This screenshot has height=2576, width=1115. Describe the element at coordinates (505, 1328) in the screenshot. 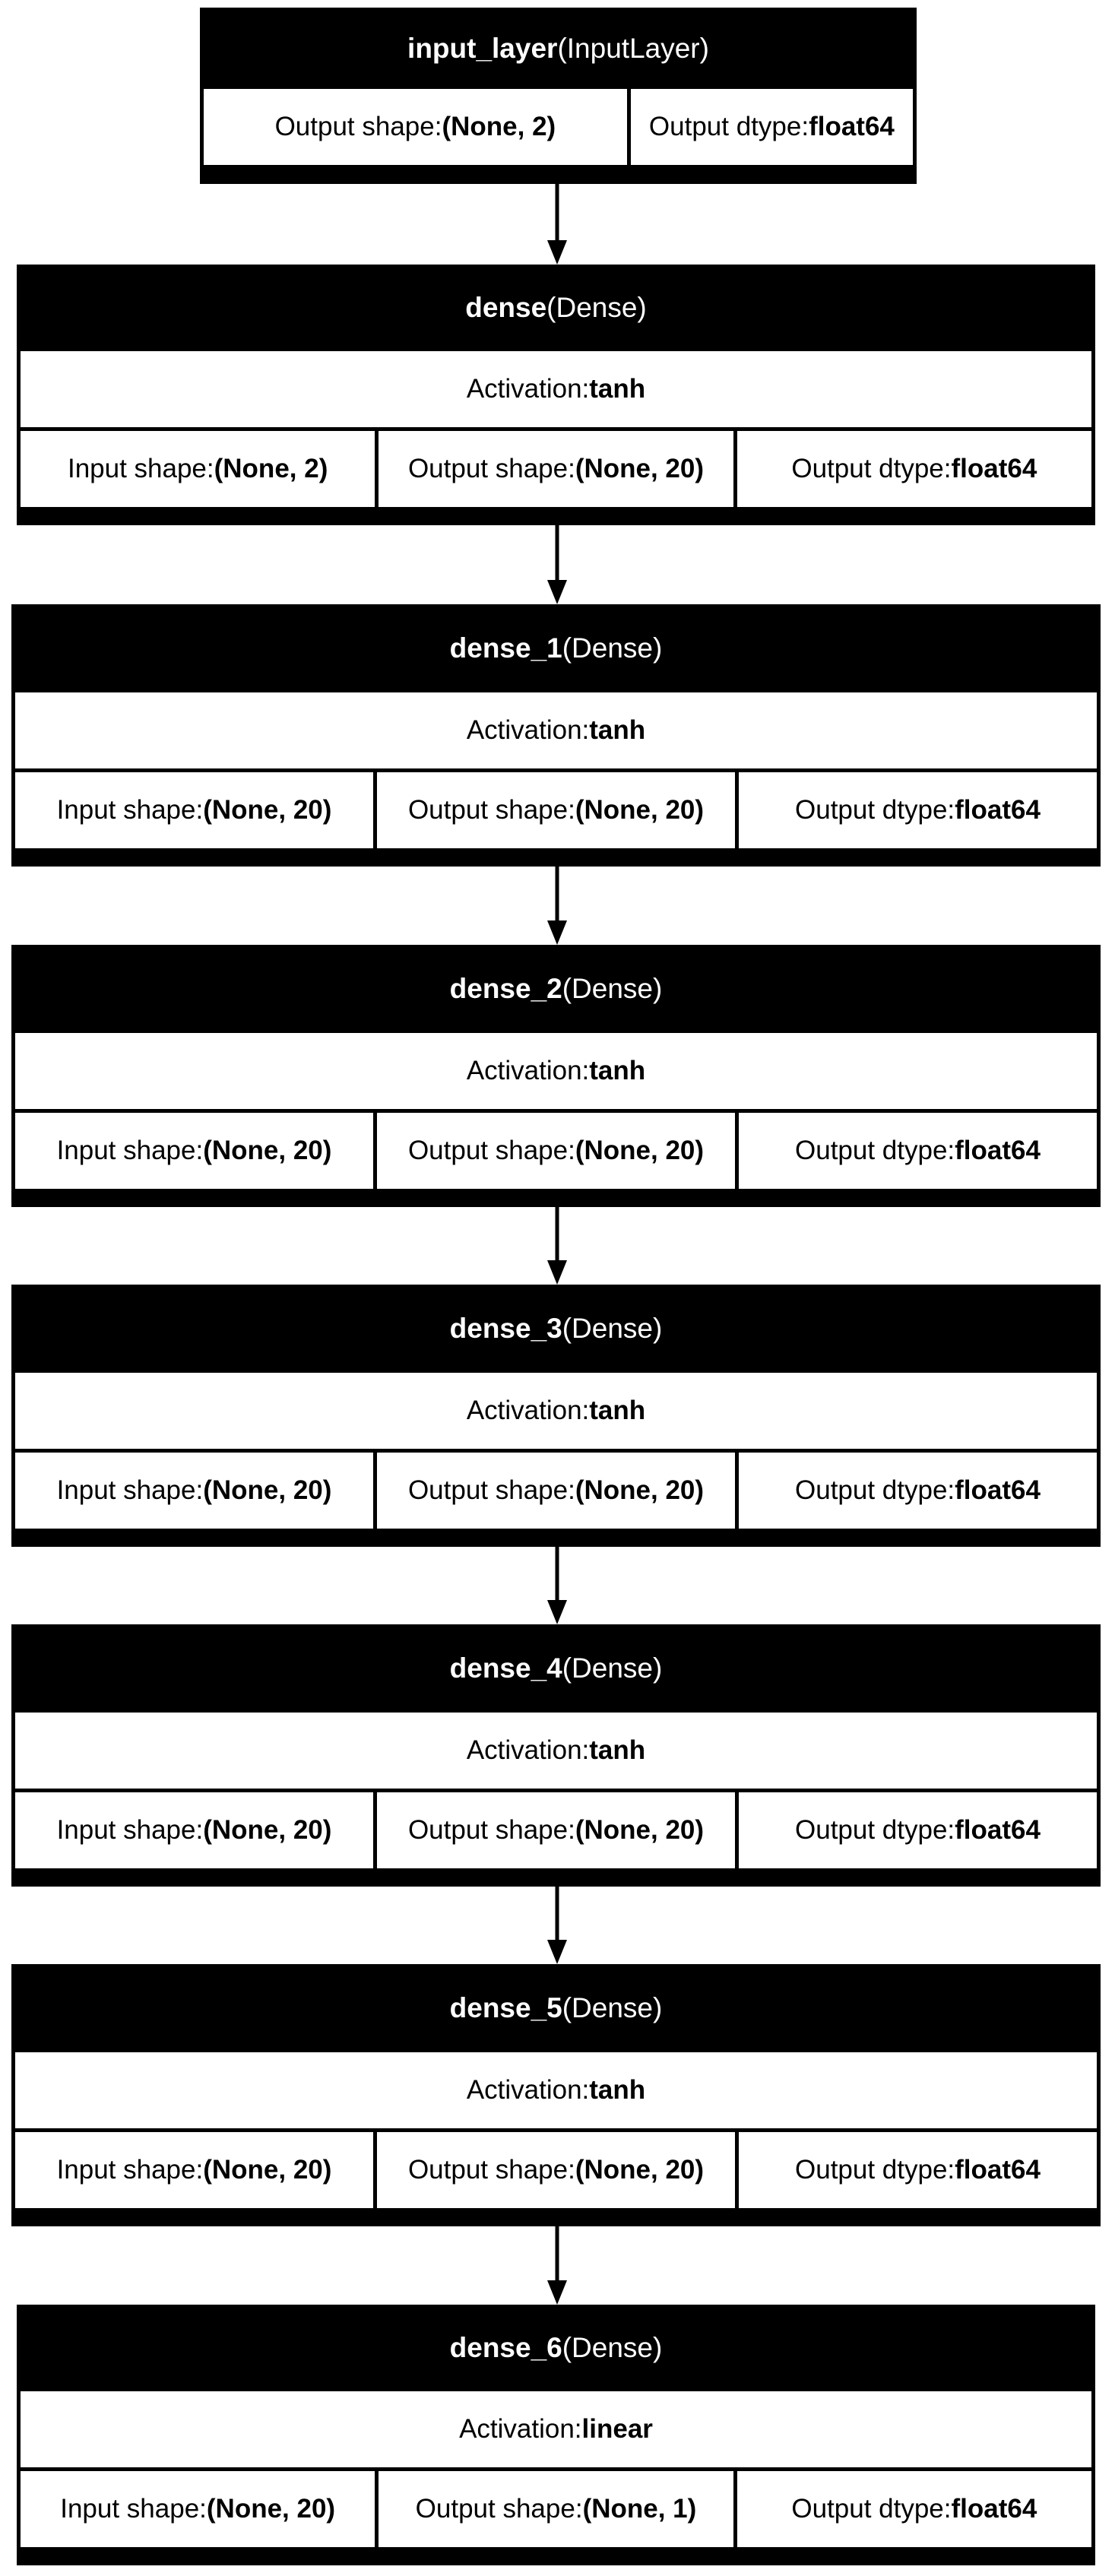

I see `layer-name: dense_3` at that location.